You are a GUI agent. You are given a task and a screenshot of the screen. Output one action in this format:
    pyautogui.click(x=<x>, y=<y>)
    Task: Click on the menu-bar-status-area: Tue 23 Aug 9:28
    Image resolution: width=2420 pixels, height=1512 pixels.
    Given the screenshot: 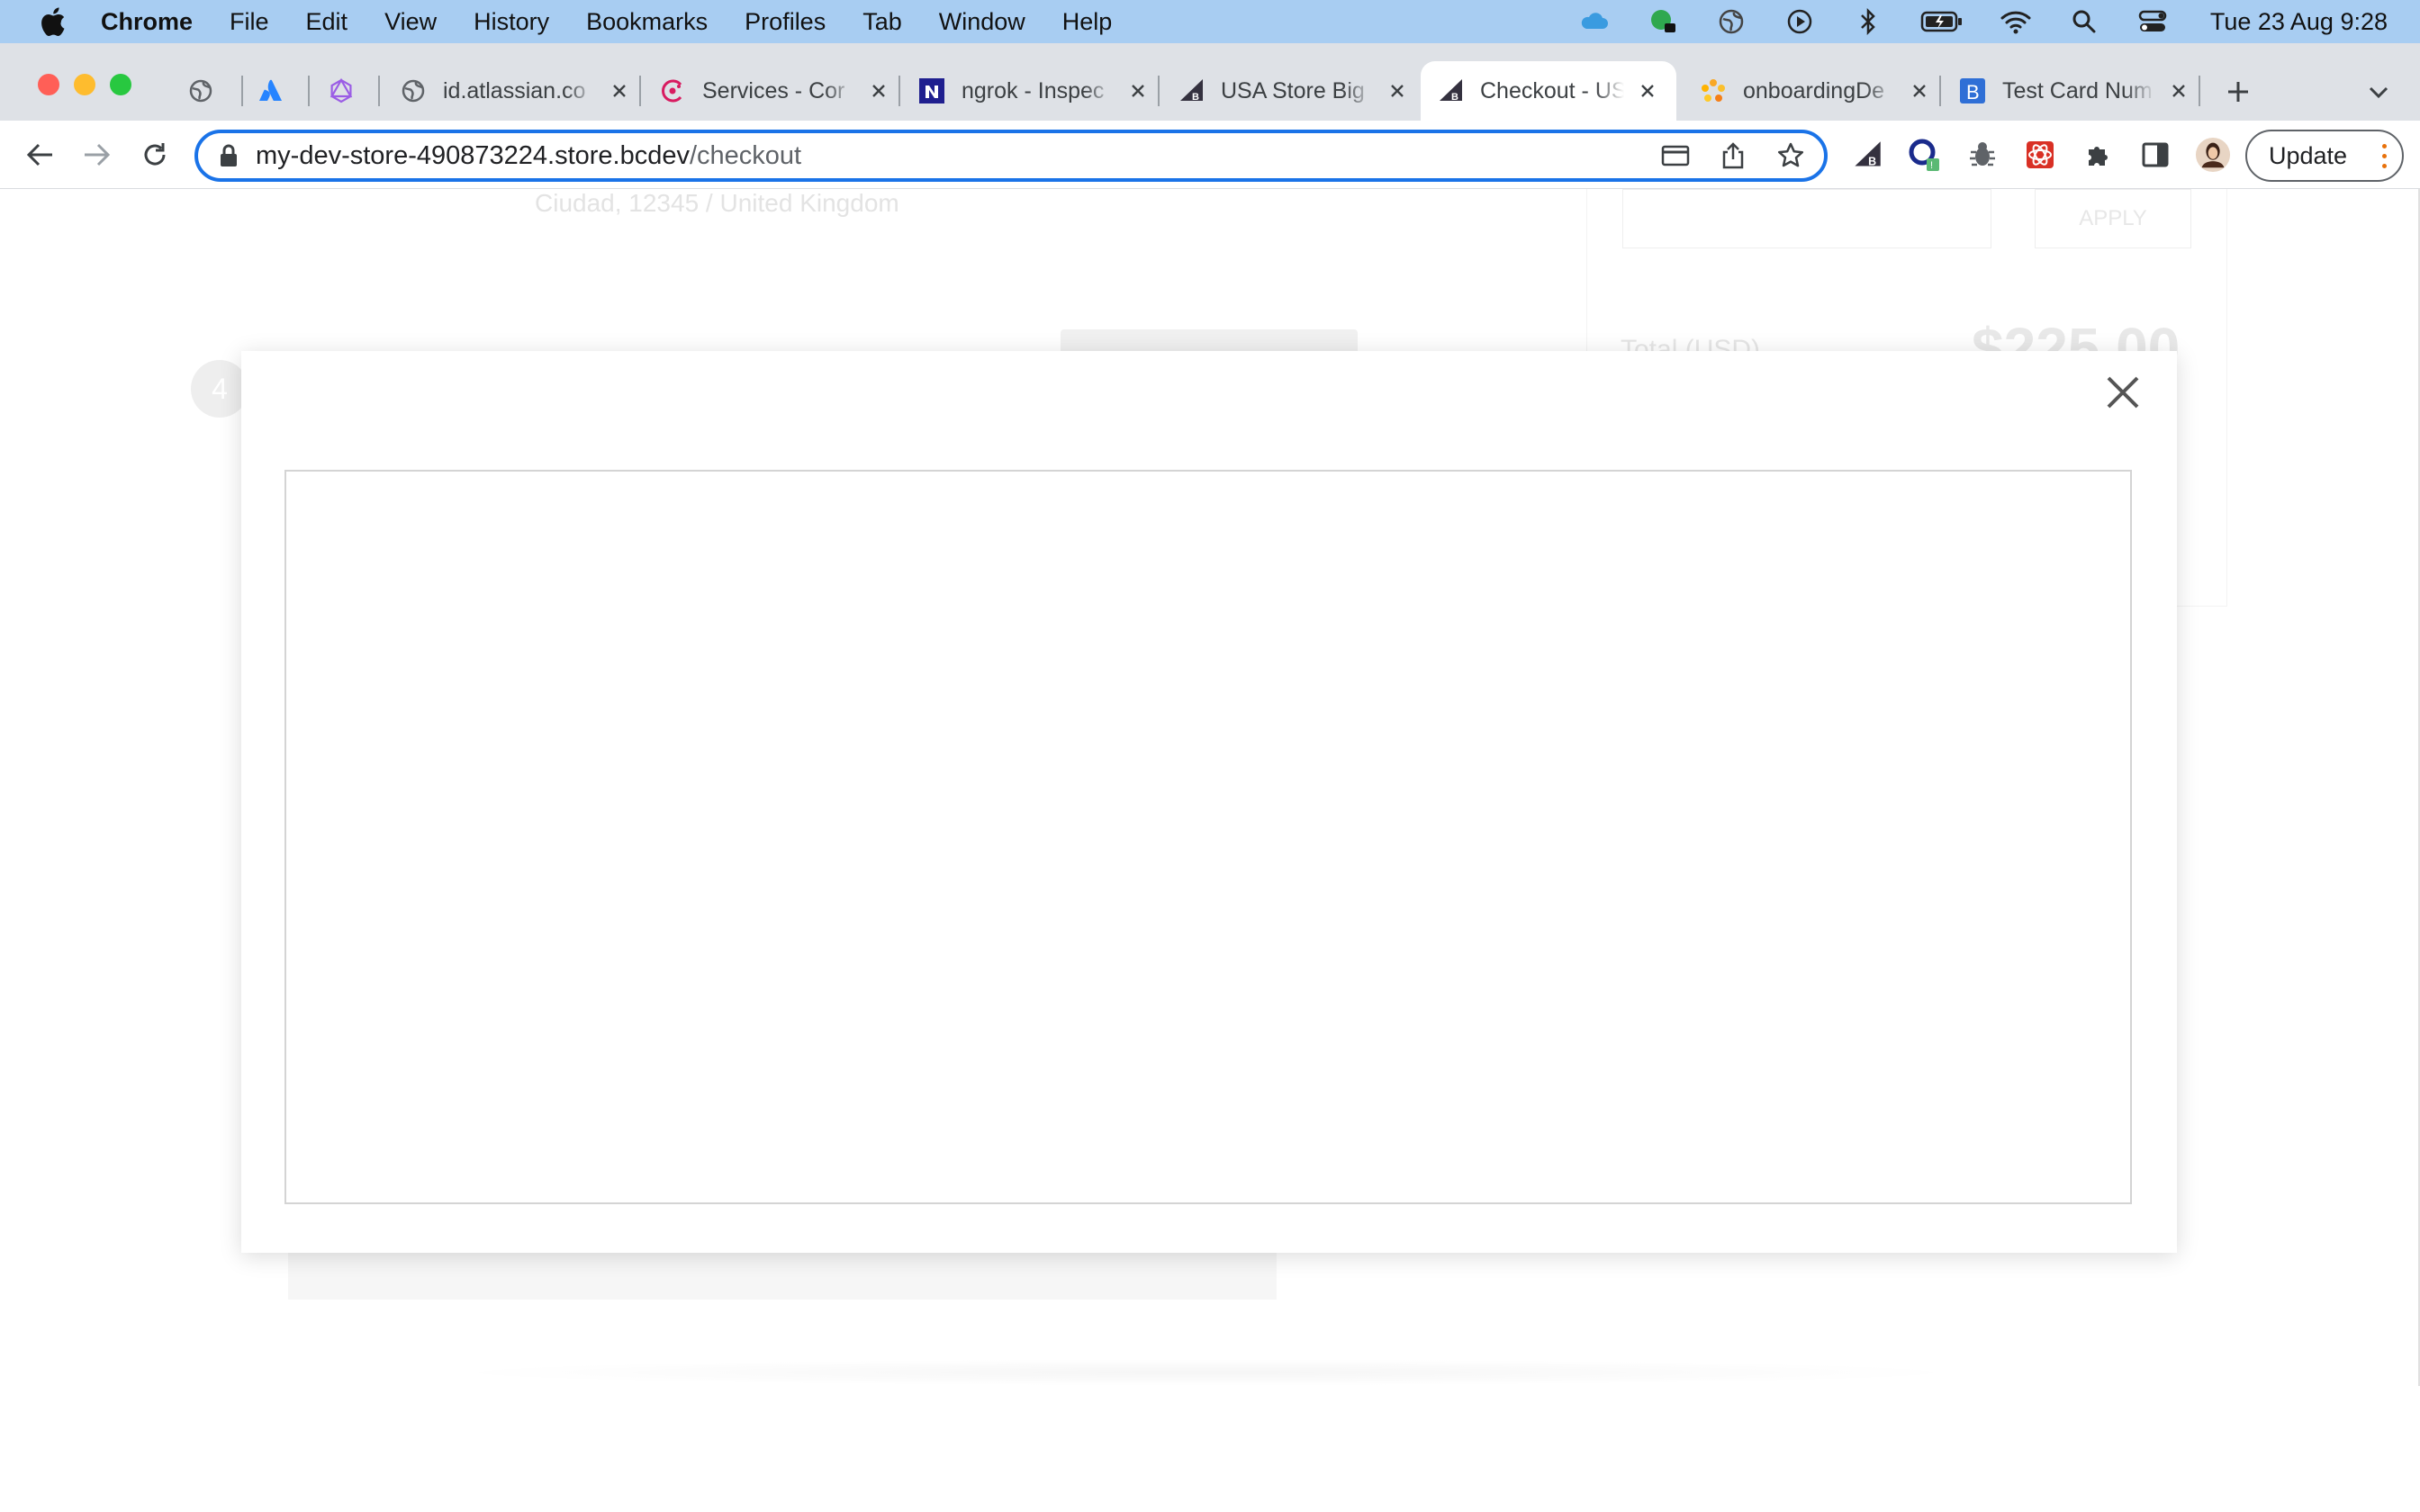 What is the action you would take?
    pyautogui.click(x=1983, y=21)
    